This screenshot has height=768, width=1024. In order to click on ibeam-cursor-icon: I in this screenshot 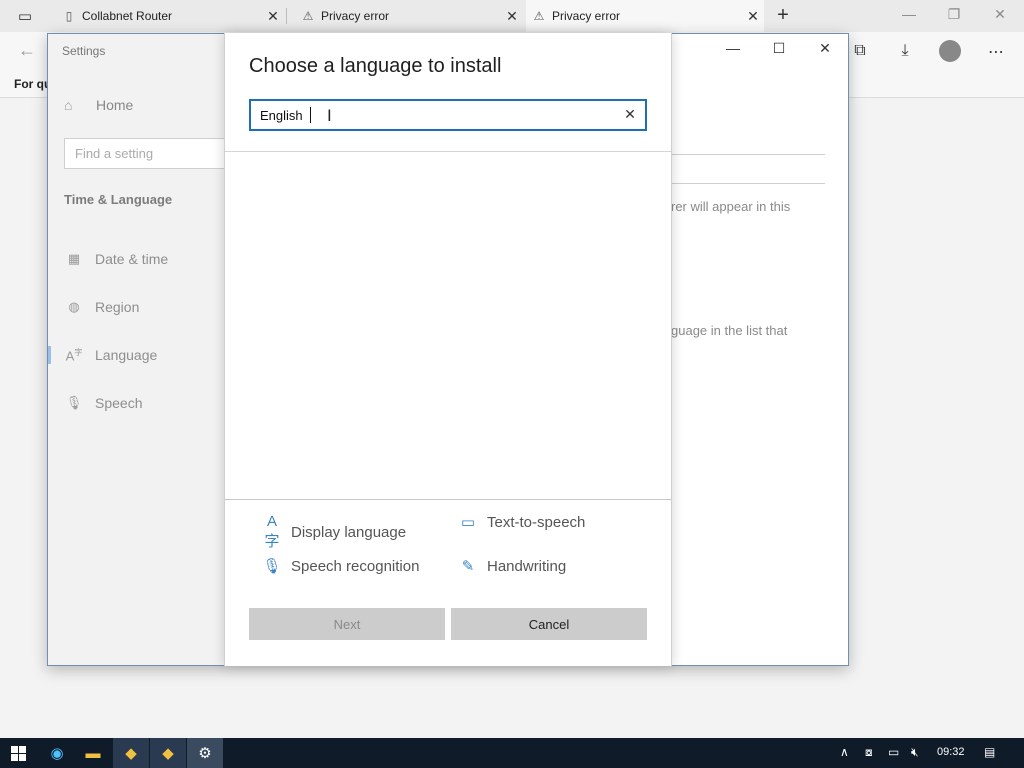, I will do `click(329, 115)`.